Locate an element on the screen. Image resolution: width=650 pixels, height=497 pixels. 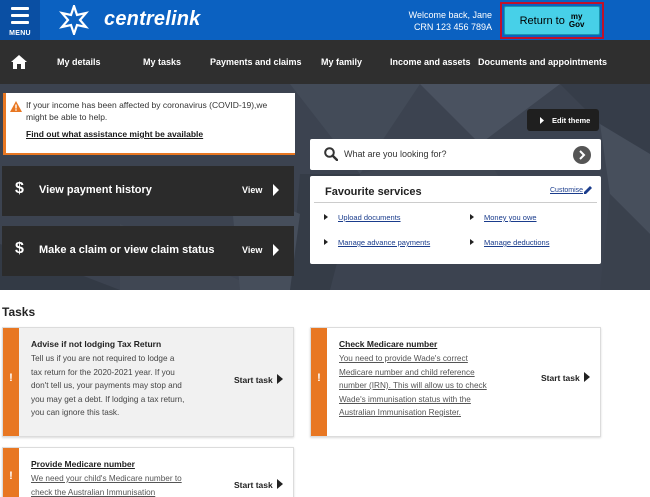
task-title-link: Provide Medicare number is located at coordinates (83, 464).